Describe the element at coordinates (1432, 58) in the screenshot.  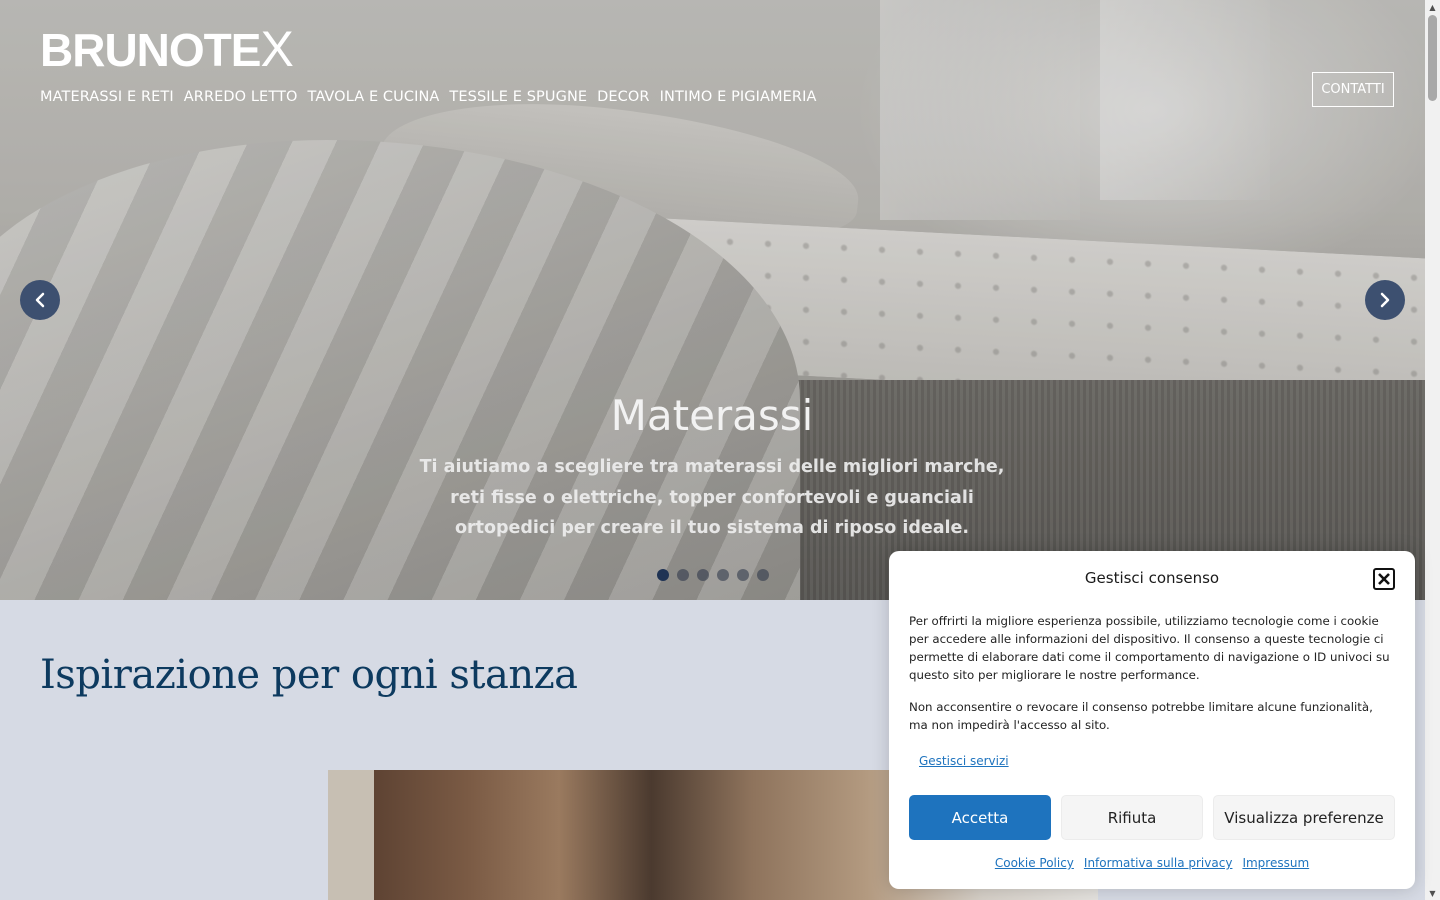
I see `scrollbar-thumb` at that location.